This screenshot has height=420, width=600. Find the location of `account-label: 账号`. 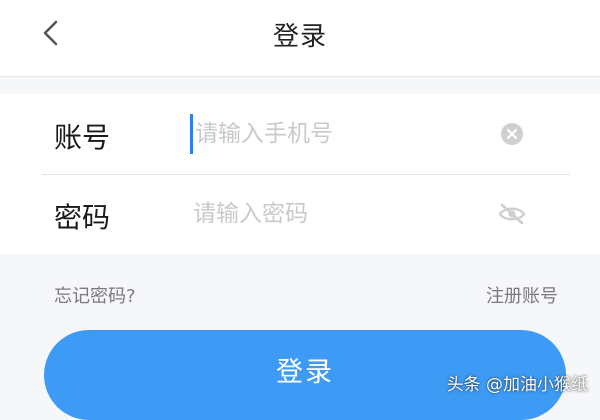

account-label: 账号 is located at coordinates (82, 137).